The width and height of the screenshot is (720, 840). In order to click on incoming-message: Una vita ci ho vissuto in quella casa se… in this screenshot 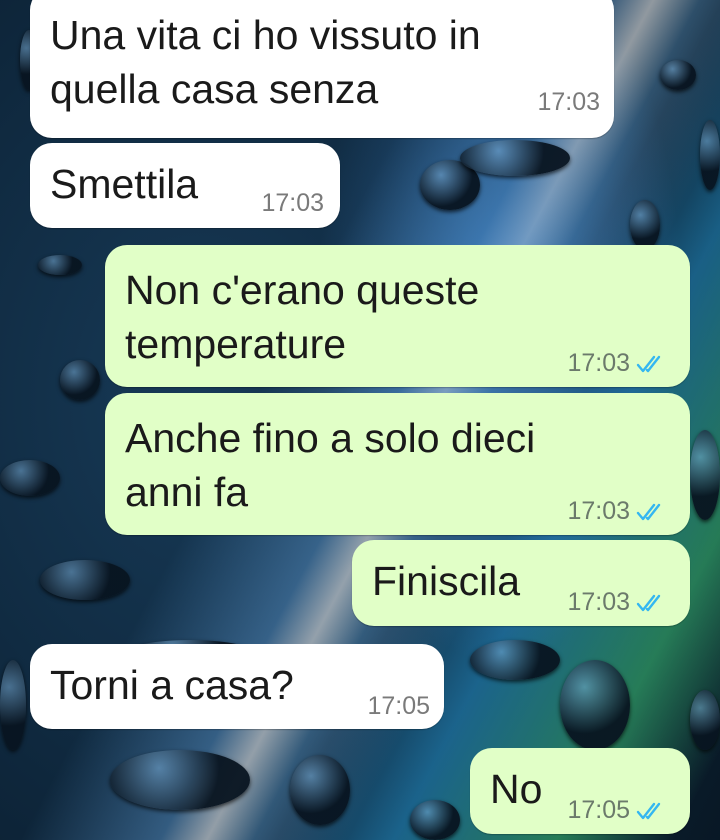, I will do `click(322, 69)`.